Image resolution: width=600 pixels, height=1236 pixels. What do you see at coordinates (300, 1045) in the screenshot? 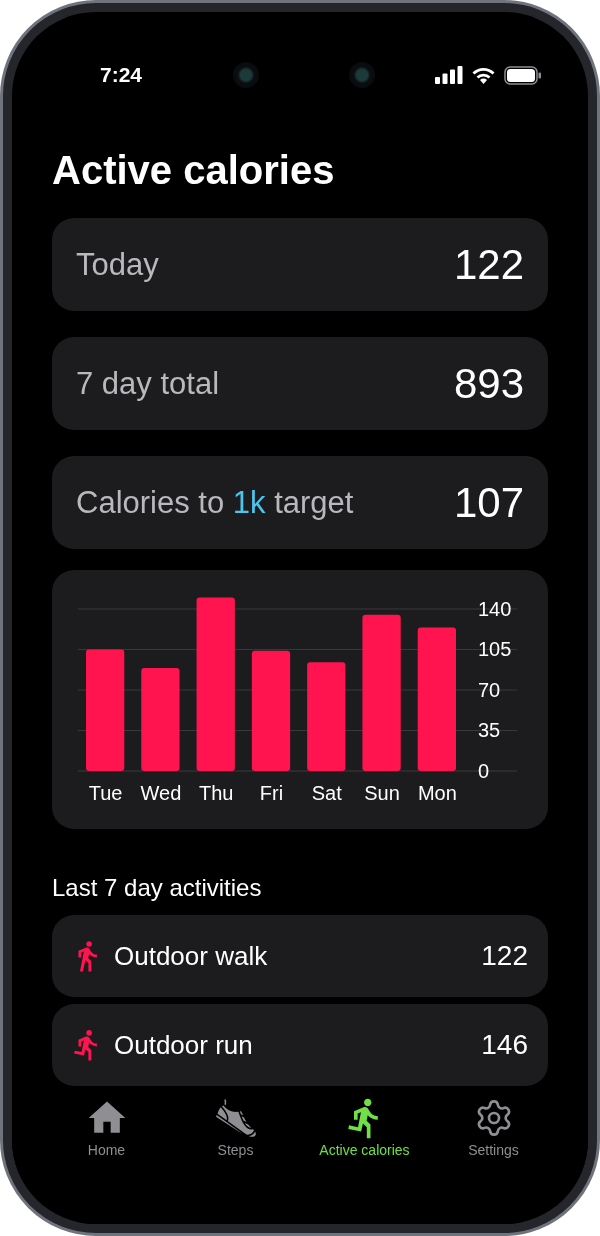
I see `activity-row: Outdoor run 146` at bounding box center [300, 1045].